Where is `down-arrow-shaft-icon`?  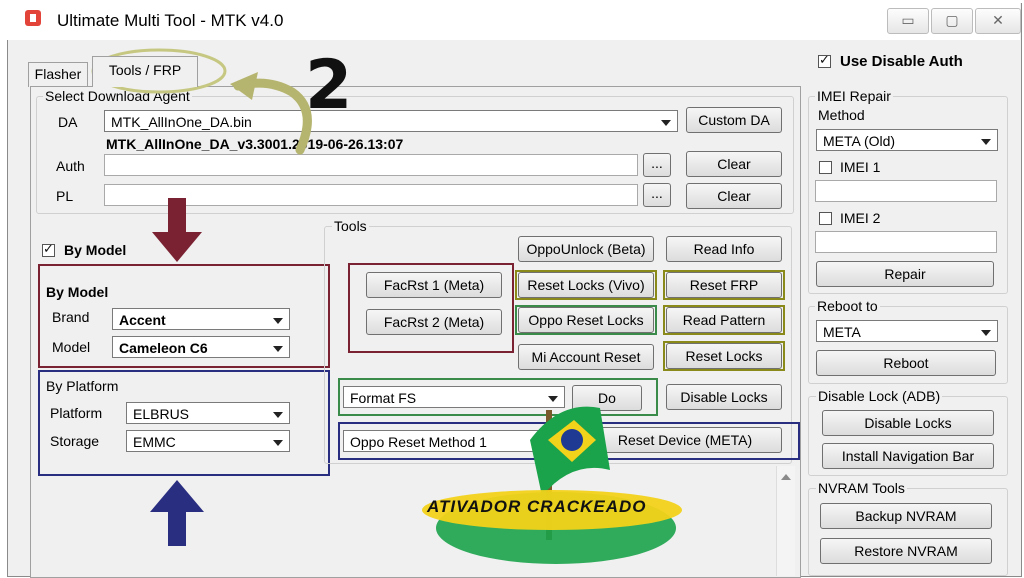
down-arrow-shaft-icon is located at coordinates (177, 217).